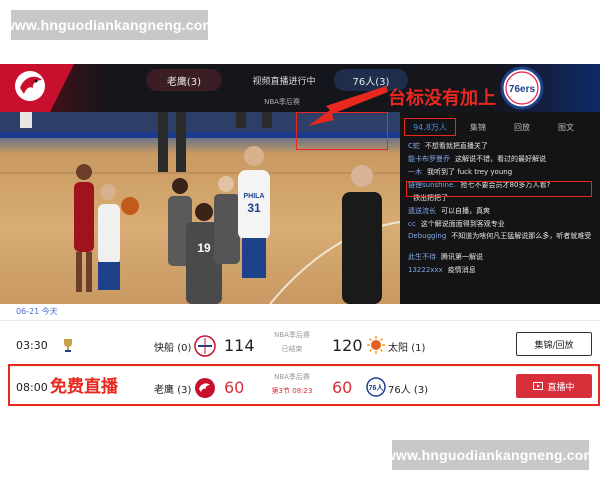 This screenshot has height=480, width=600. What do you see at coordinates (292, 342) in the screenshot?
I see `game-status: NBA季后赛 已结束` at bounding box center [292, 342].